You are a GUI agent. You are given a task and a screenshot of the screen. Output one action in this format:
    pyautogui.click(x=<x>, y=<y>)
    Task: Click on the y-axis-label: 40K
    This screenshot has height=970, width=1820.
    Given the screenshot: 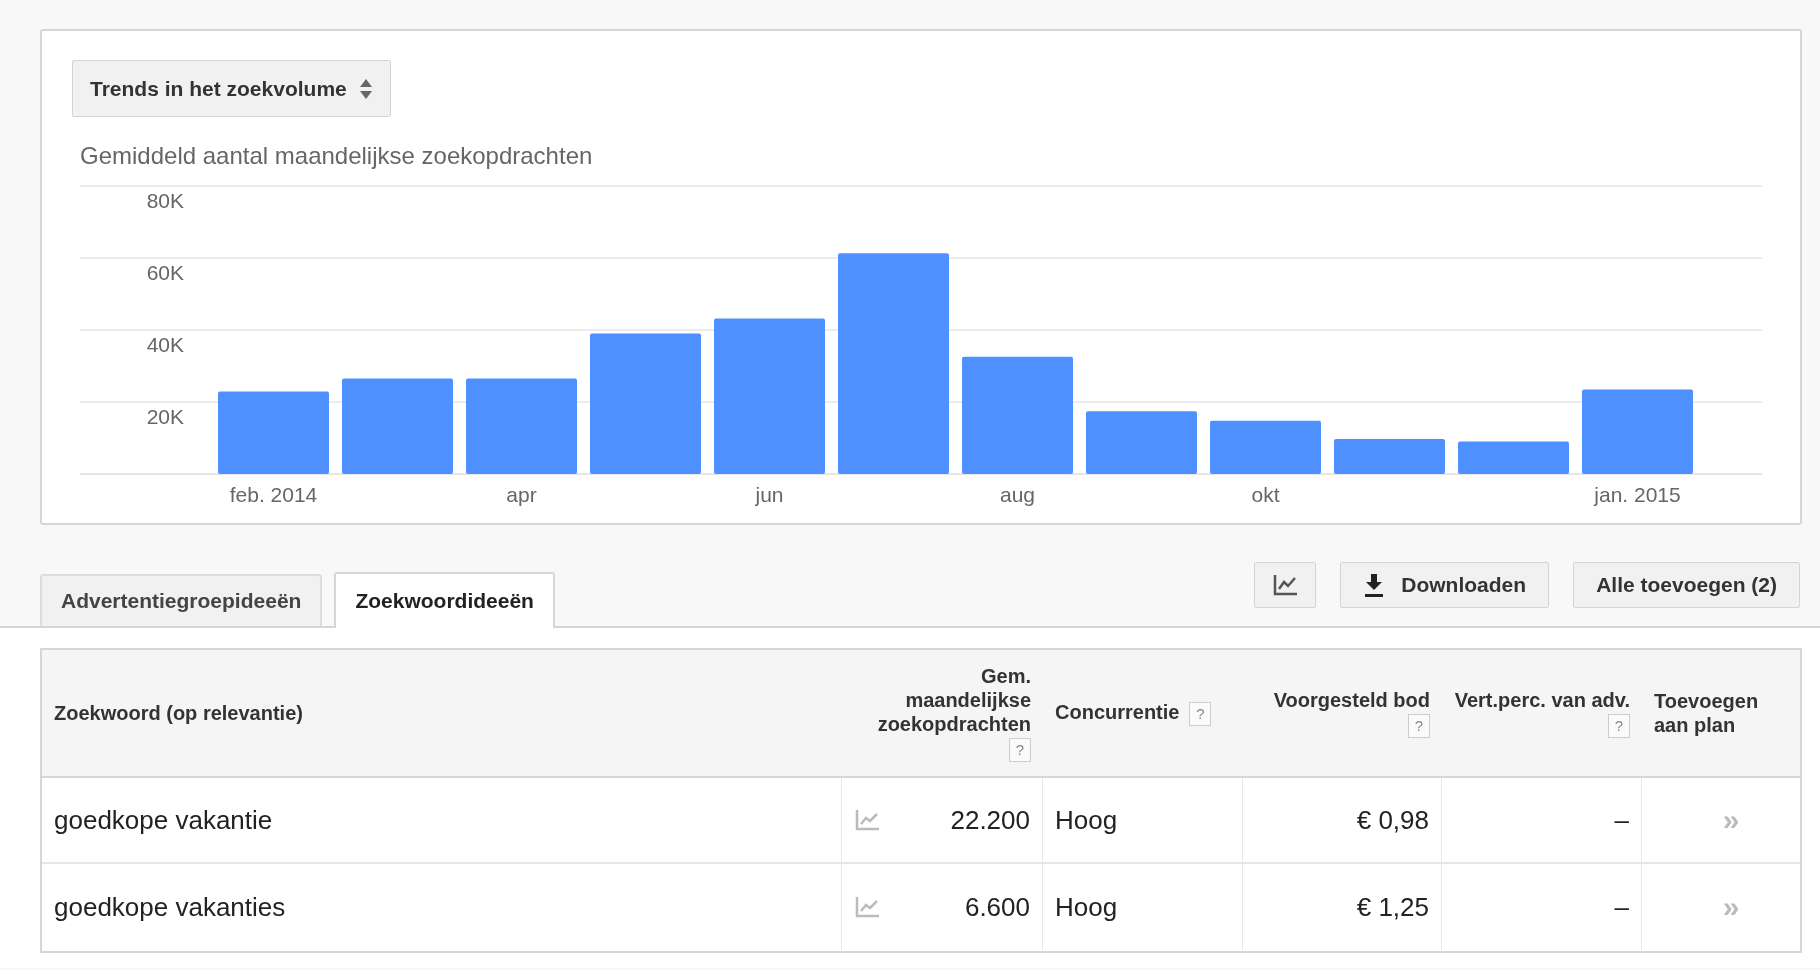 What is the action you would take?
    pyautogui.click(x=165, y=344)
    